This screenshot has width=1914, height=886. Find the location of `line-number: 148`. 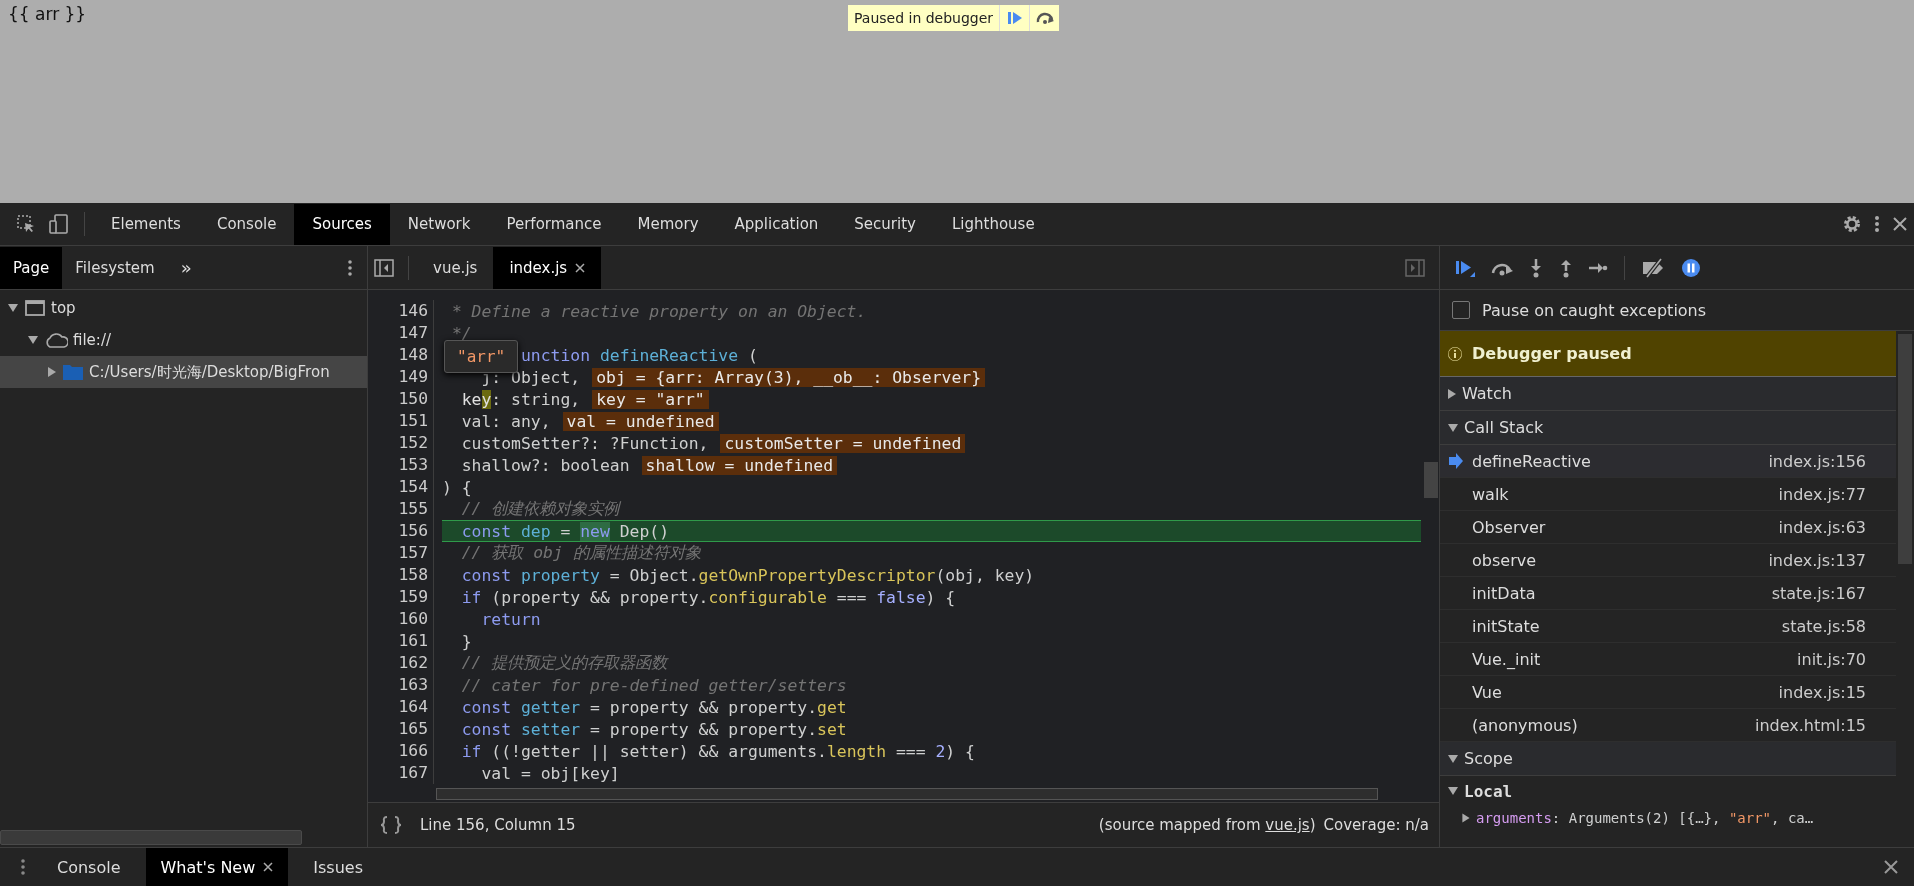

line-number: 148 is located at coordinates (401, 355).